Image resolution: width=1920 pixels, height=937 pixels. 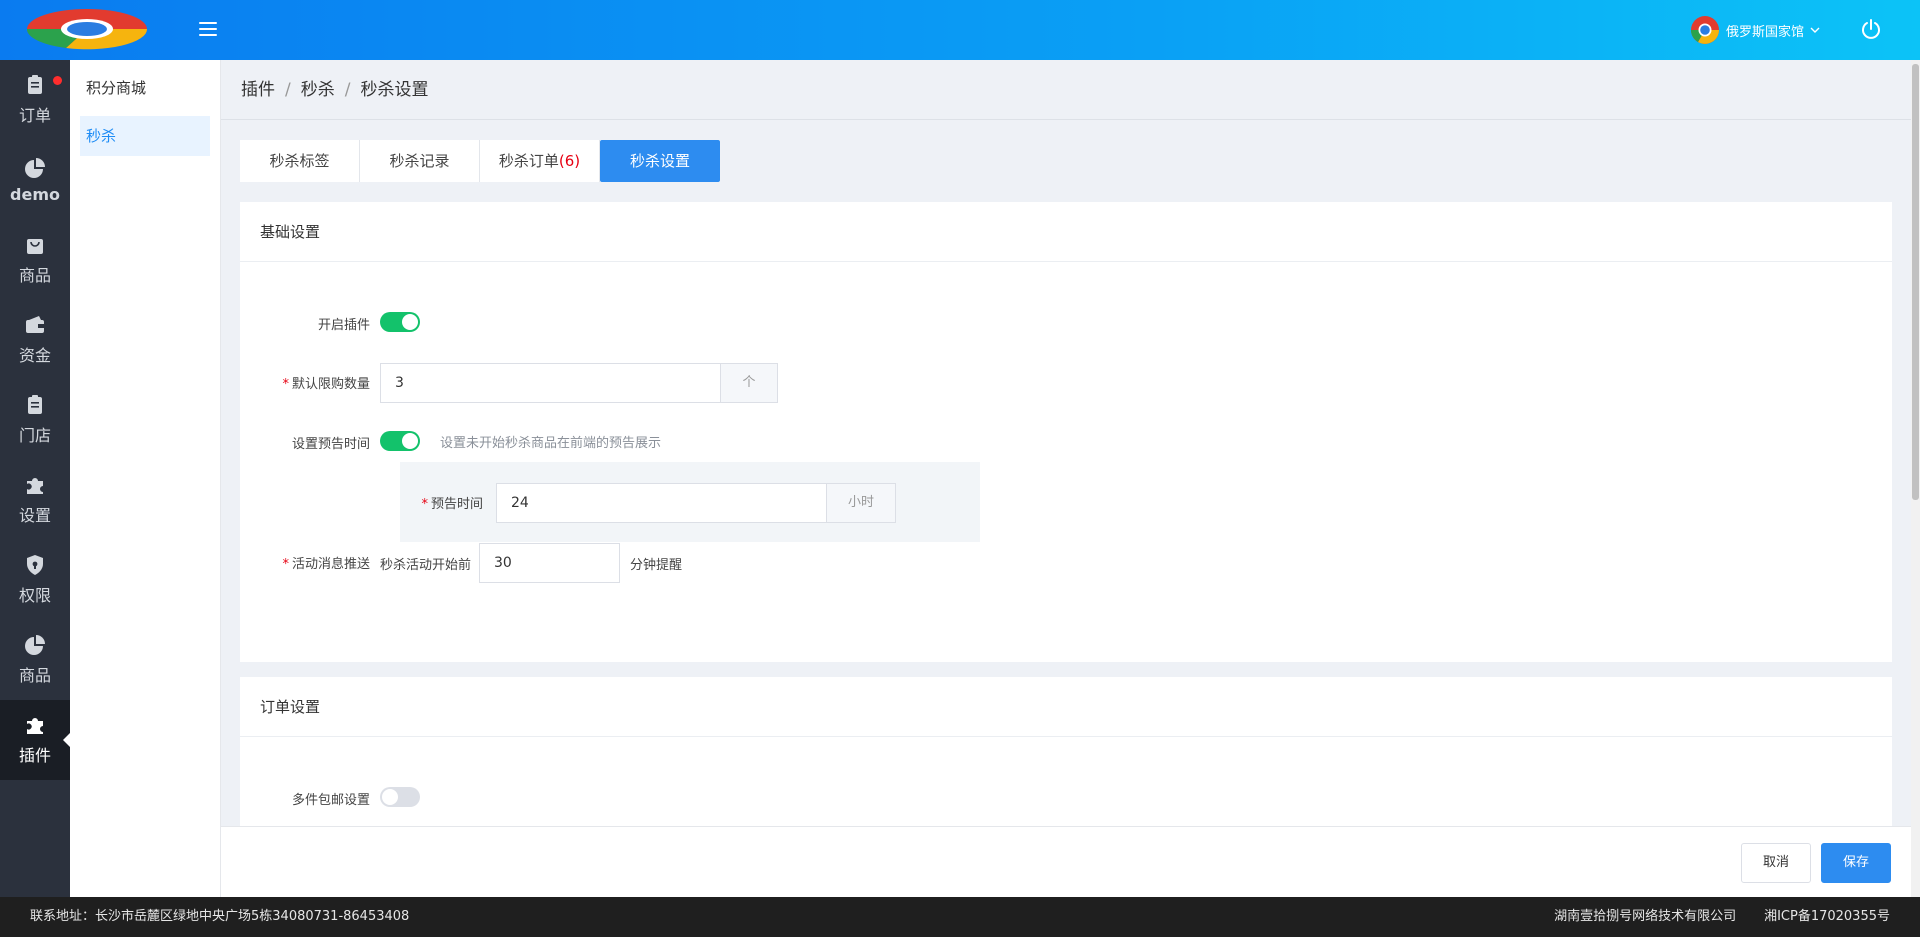 I want to click on sub-nav: 积分商城 秒杀, so click(x=145, y=478).